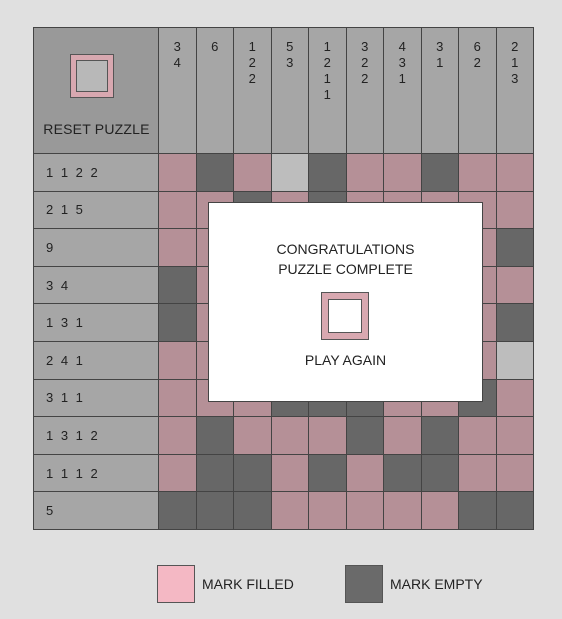 The width and height of the screenshot is (562, 619). What do you see at coordinates (345, 269) in the screenshot?
I see `puzzle-complete-text: PUZZLE COMPLETE` at bounding box center [345, 269].